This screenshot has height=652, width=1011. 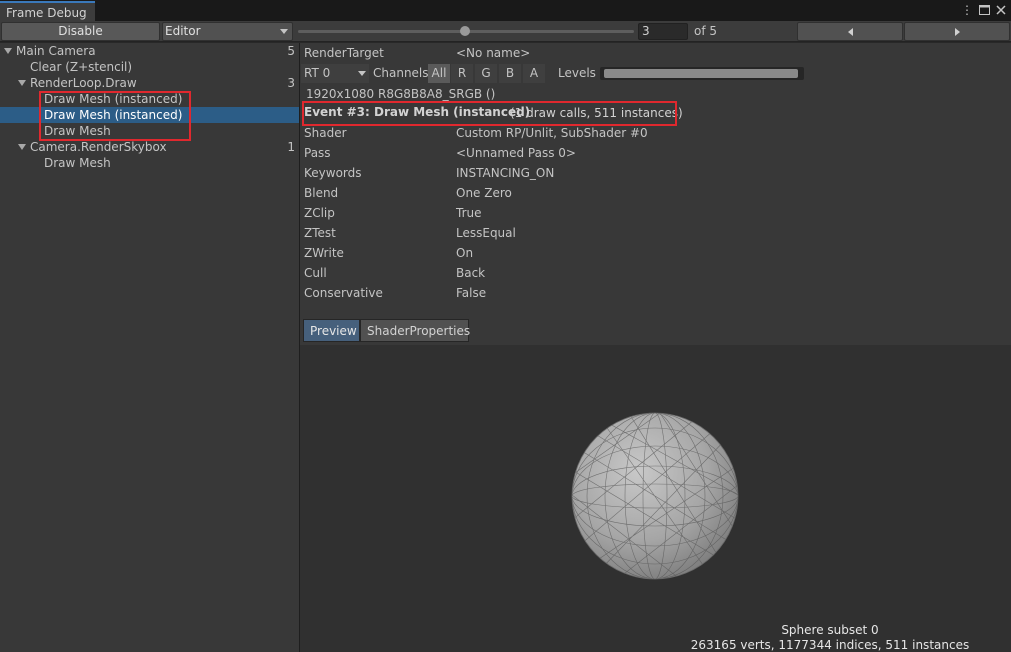 What do you see at coordinates (493, 53) in the screenshot?
I see `render-target-value: <No name>` at bounding box center [493, 53].